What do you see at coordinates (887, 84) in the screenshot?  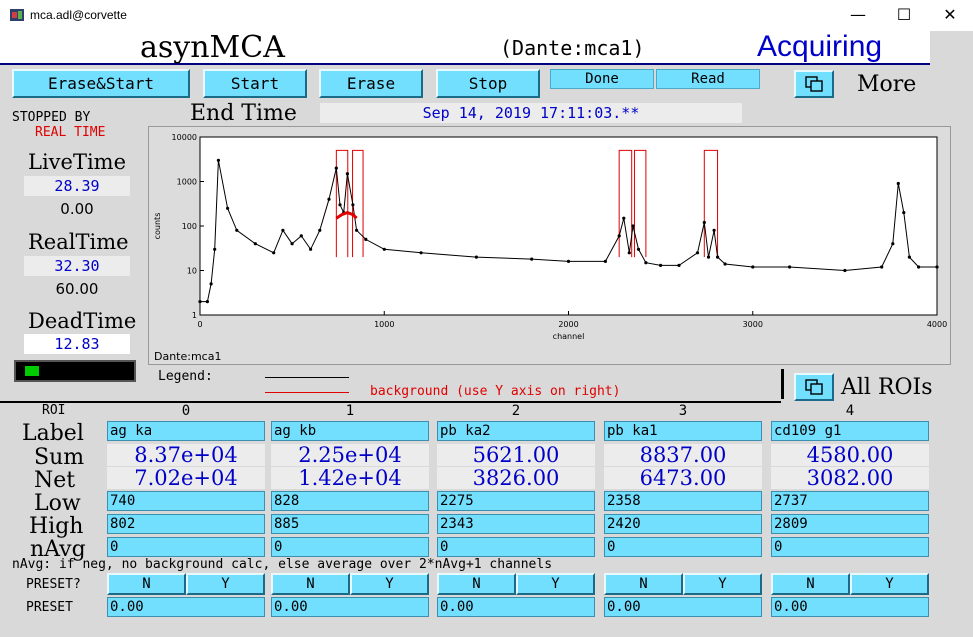 I see `more-label: More` at bounding box center [887, 84].